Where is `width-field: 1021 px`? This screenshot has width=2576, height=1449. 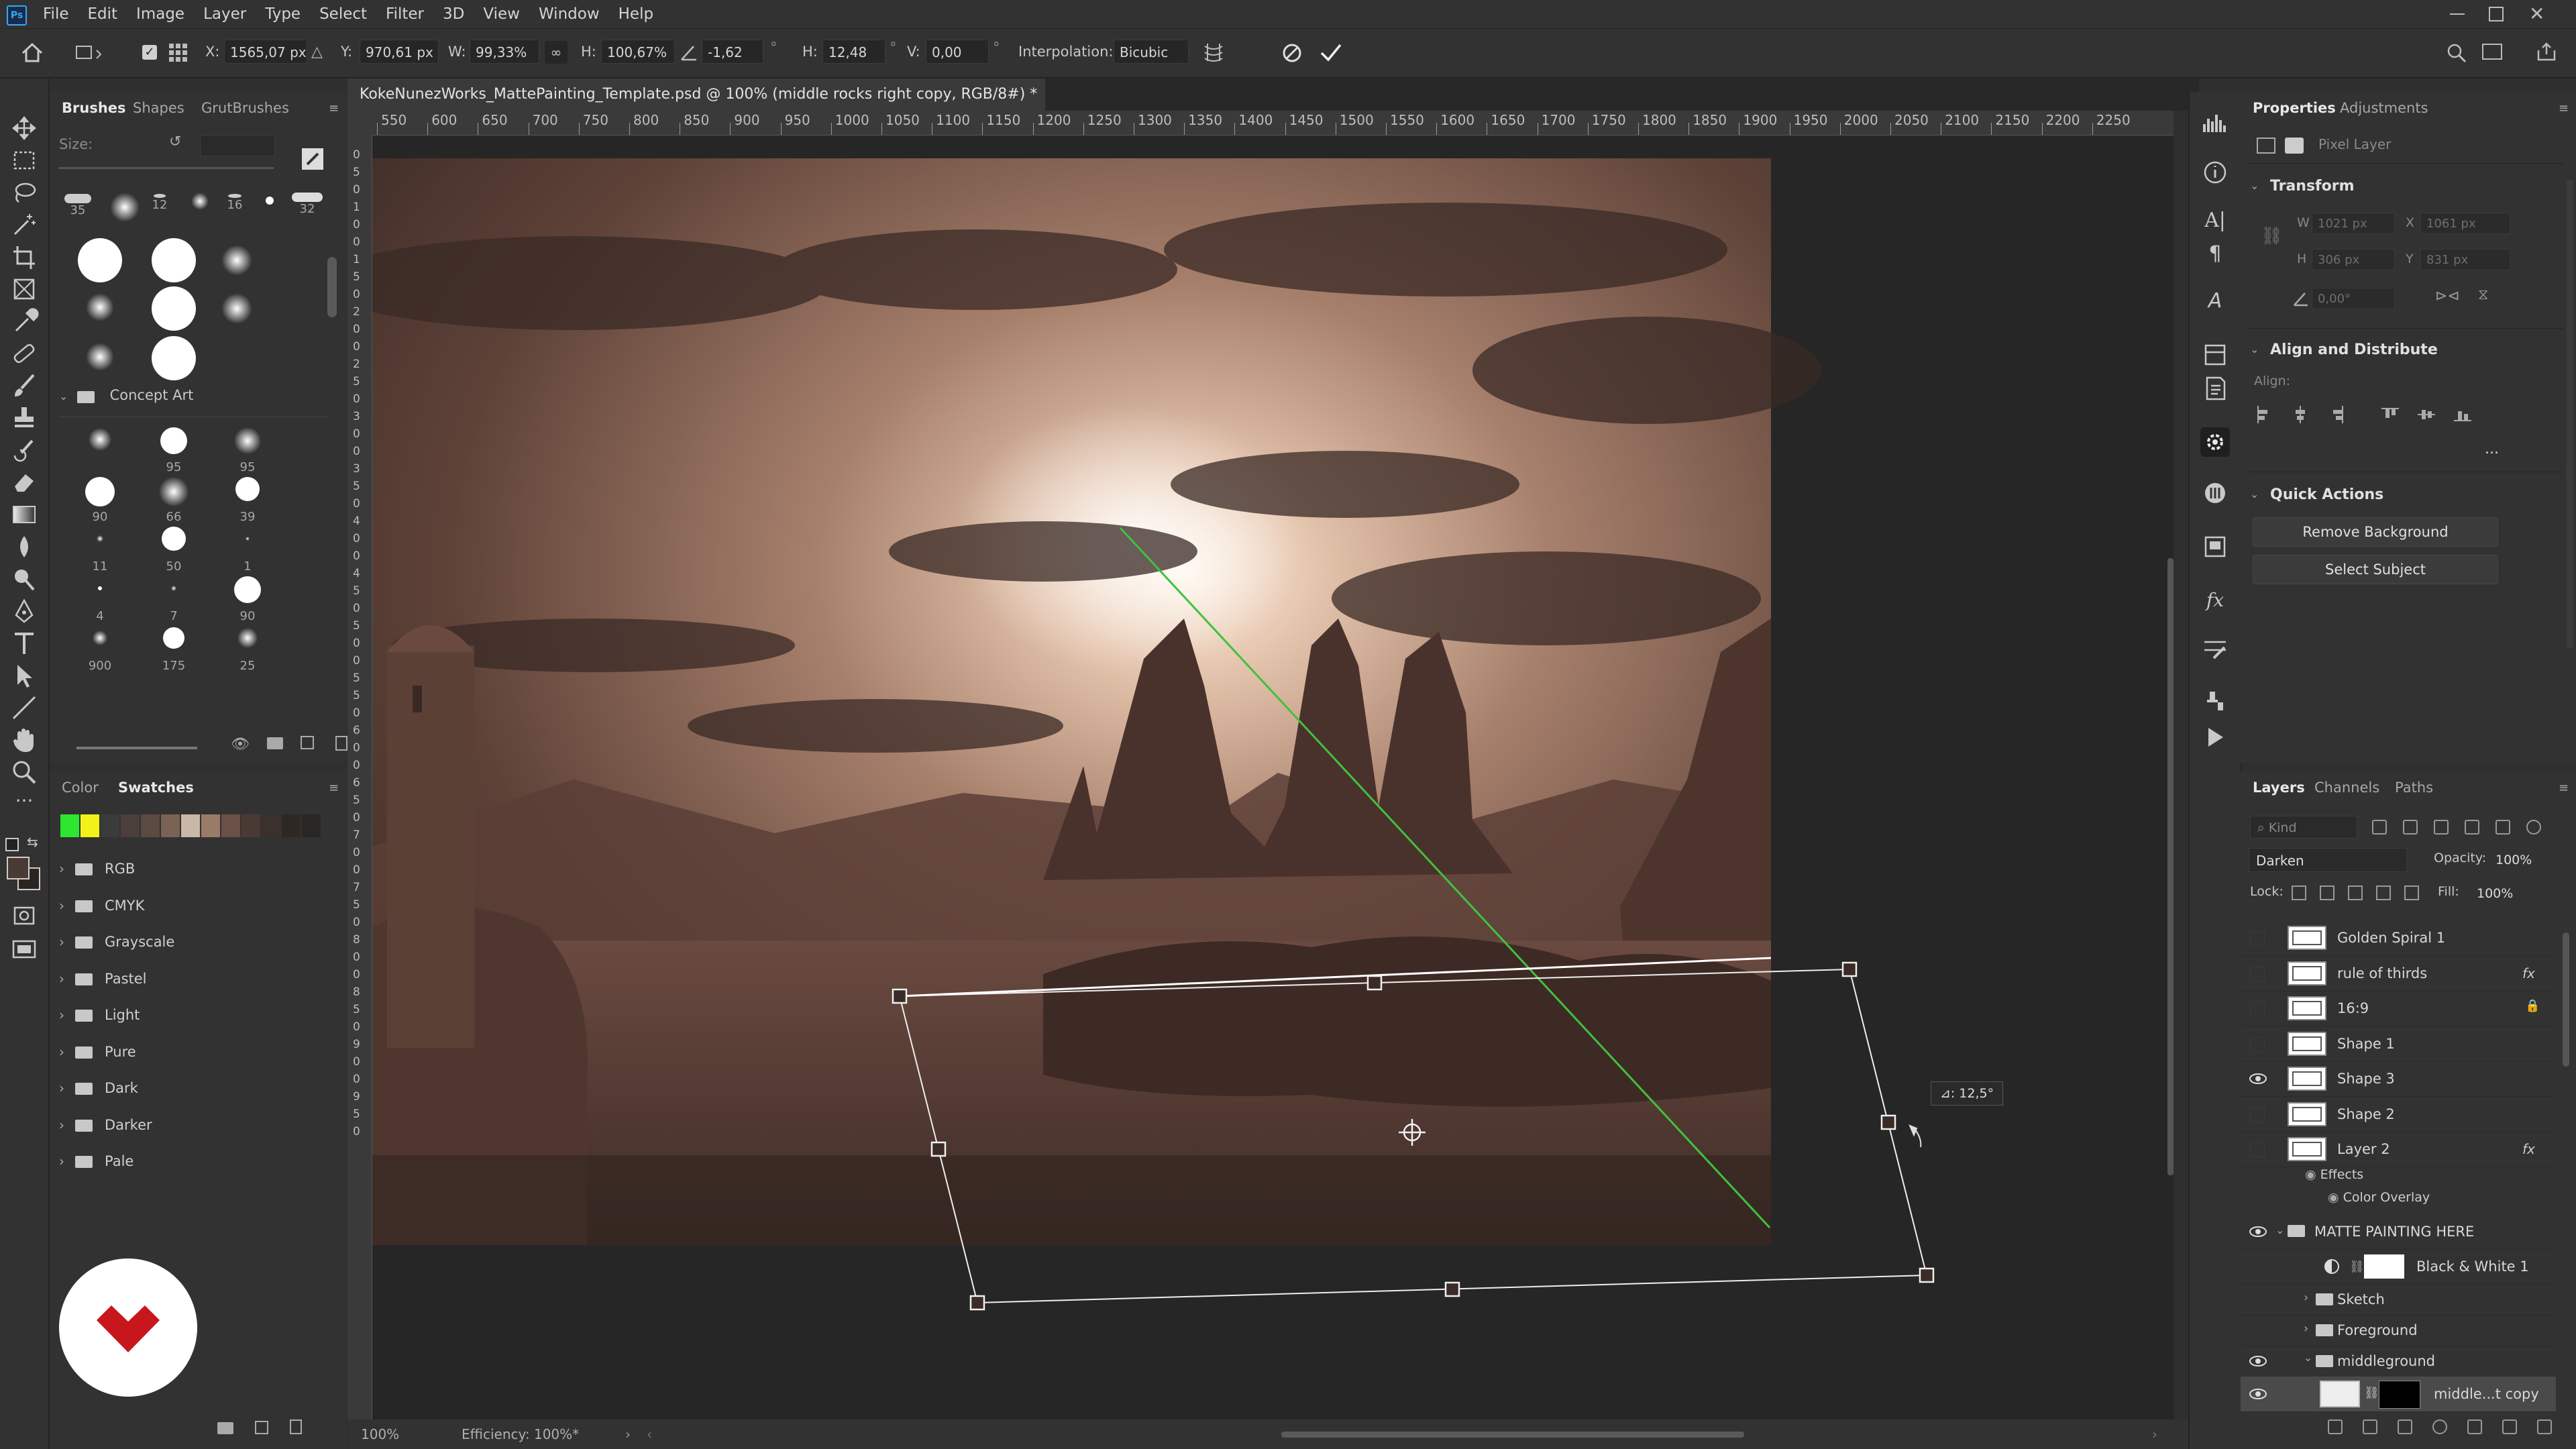
width-field: 1021 px is located at coordinates (2353, 223).